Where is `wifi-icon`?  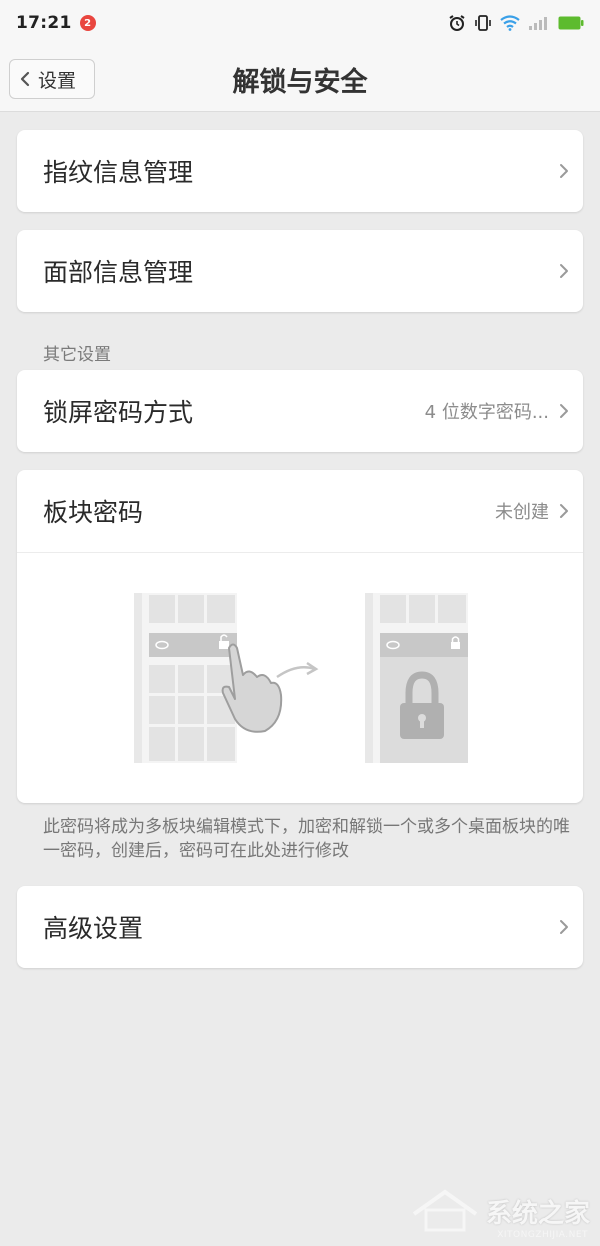
wifi-icon is located at coordinates (510, 23).